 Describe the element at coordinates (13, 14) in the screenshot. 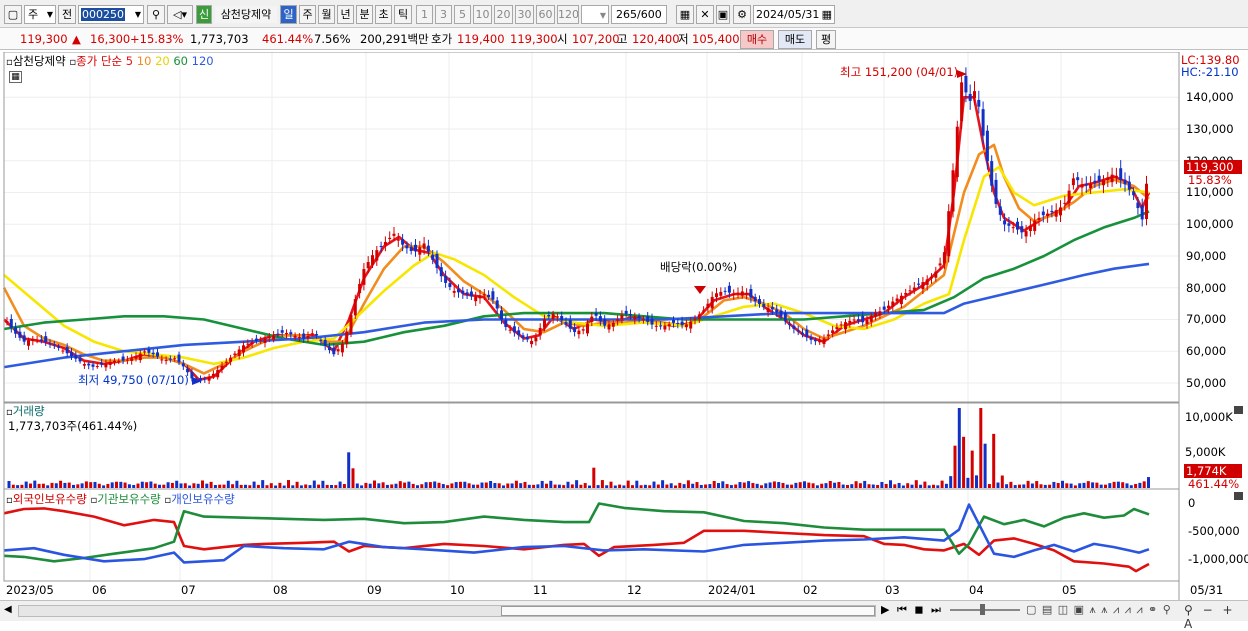

I see `panel-icon: ▢` at that location.